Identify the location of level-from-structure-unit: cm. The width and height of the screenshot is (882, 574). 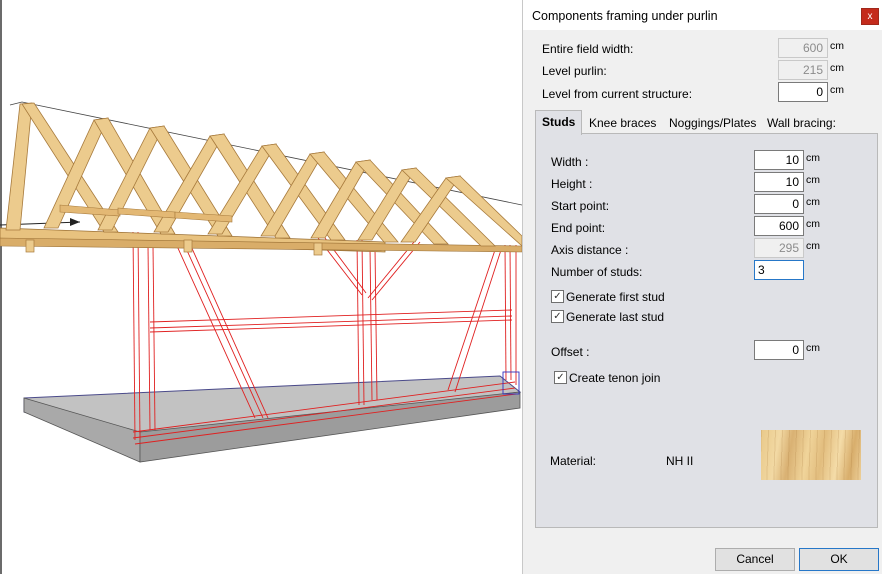
(837, 90).